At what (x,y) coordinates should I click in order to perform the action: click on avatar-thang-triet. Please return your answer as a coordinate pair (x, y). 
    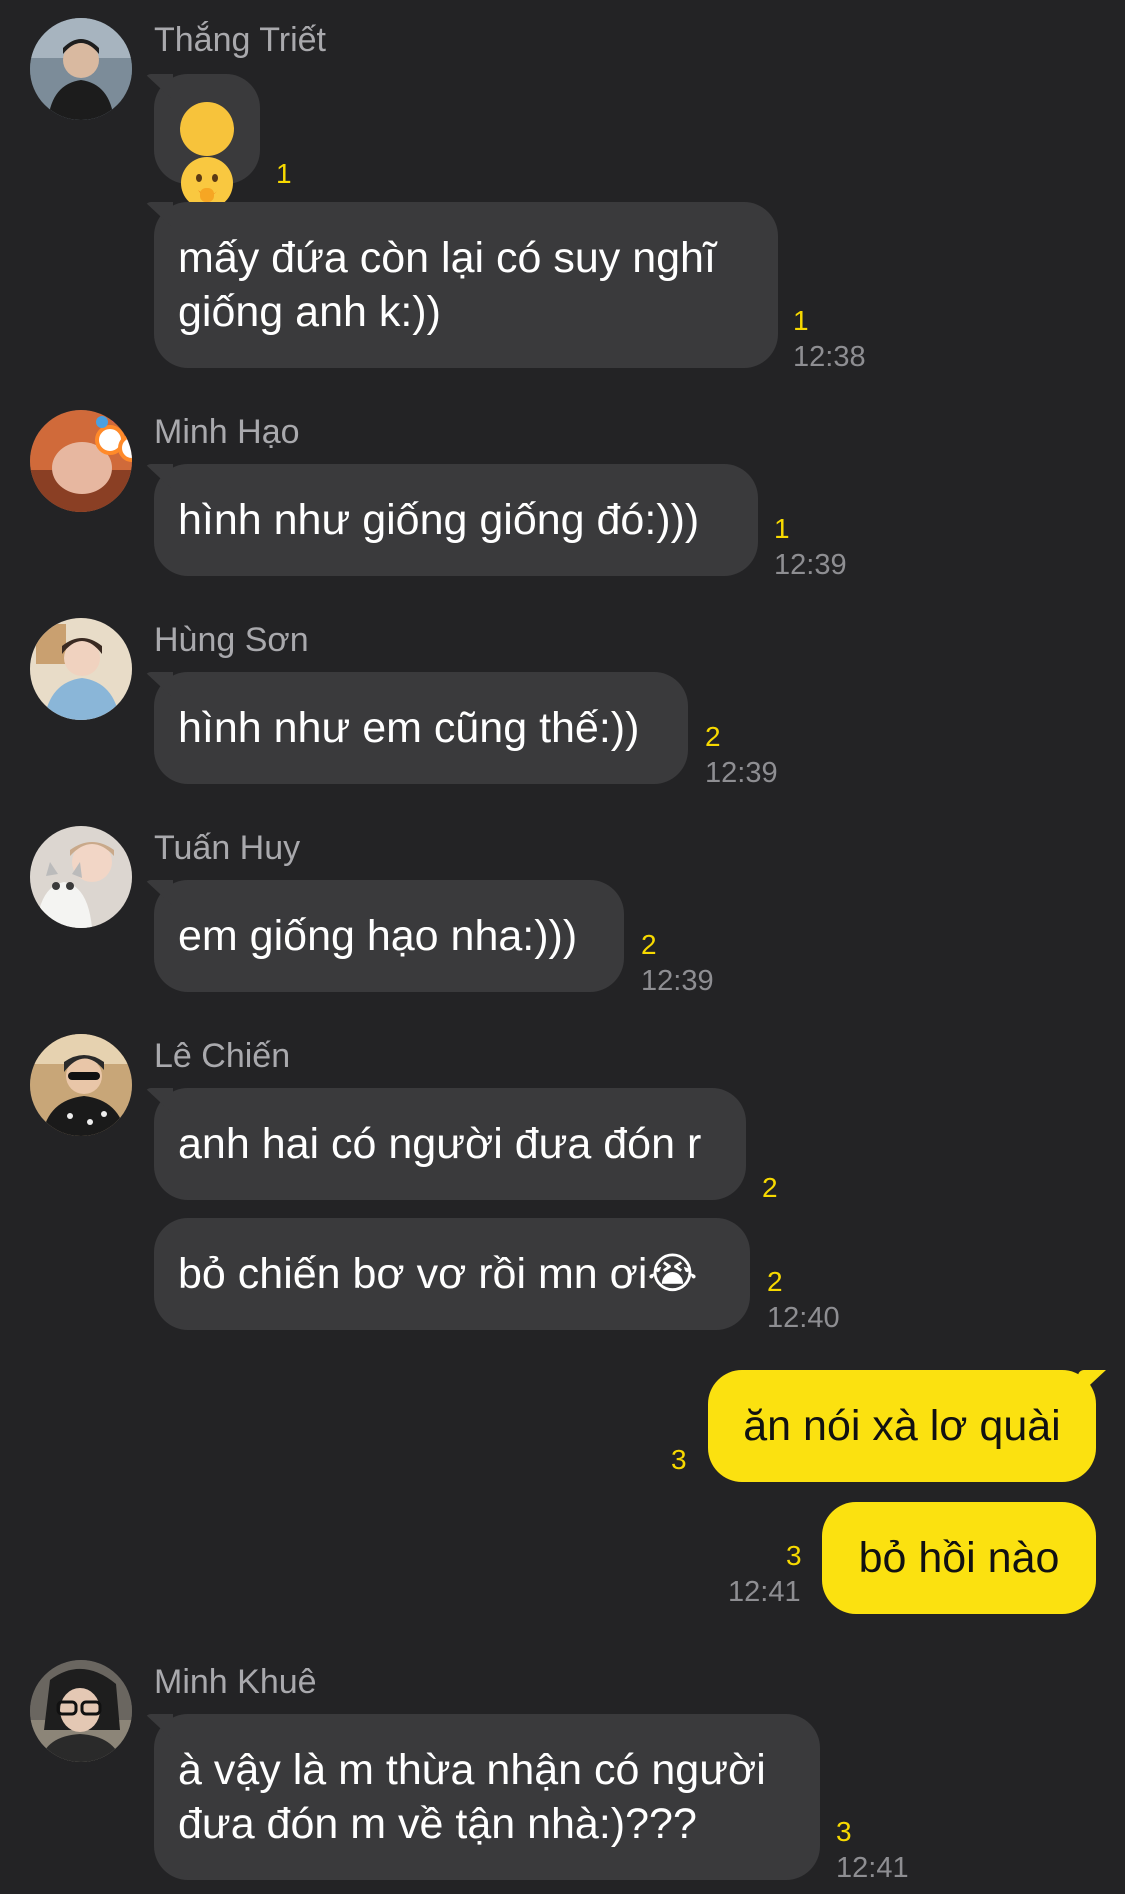
    Looking at the image, I should click on (81, 69).